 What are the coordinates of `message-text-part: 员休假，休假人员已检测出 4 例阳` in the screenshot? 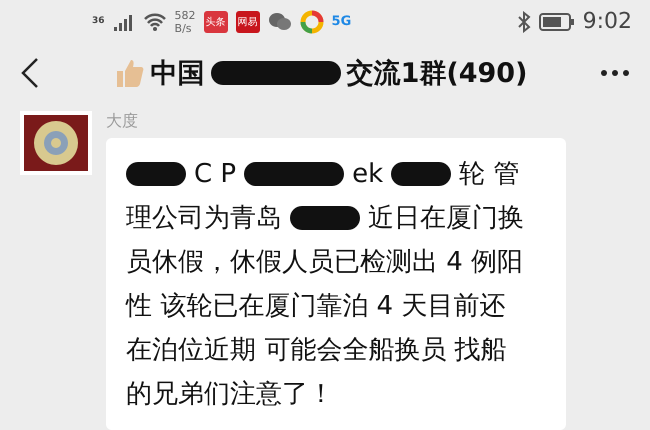 It's located at (325, 262).